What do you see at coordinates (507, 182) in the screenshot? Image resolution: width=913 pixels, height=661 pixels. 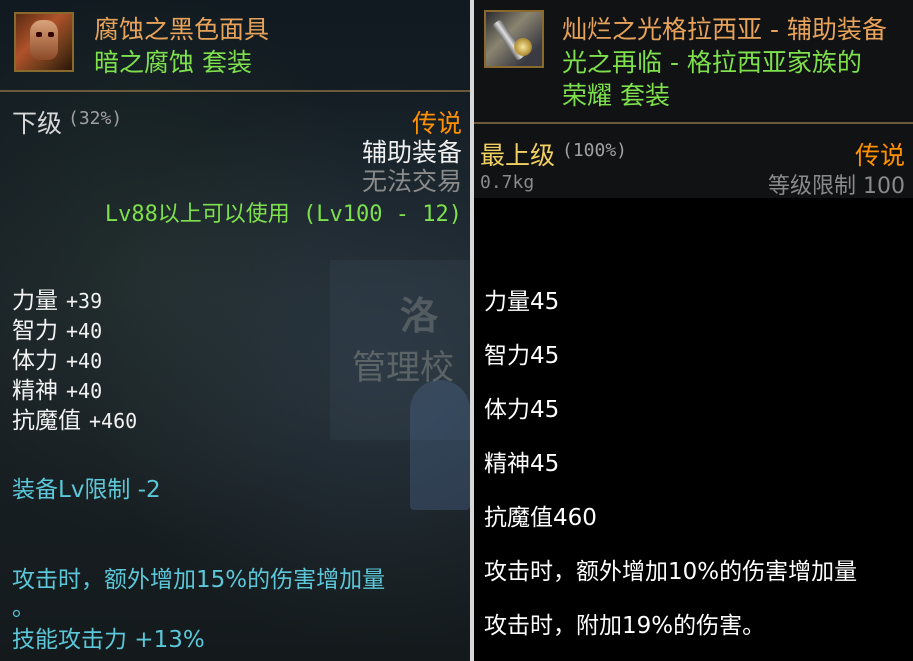 I see `item-weight: 0.7kg` at bounding box center [507, 182].